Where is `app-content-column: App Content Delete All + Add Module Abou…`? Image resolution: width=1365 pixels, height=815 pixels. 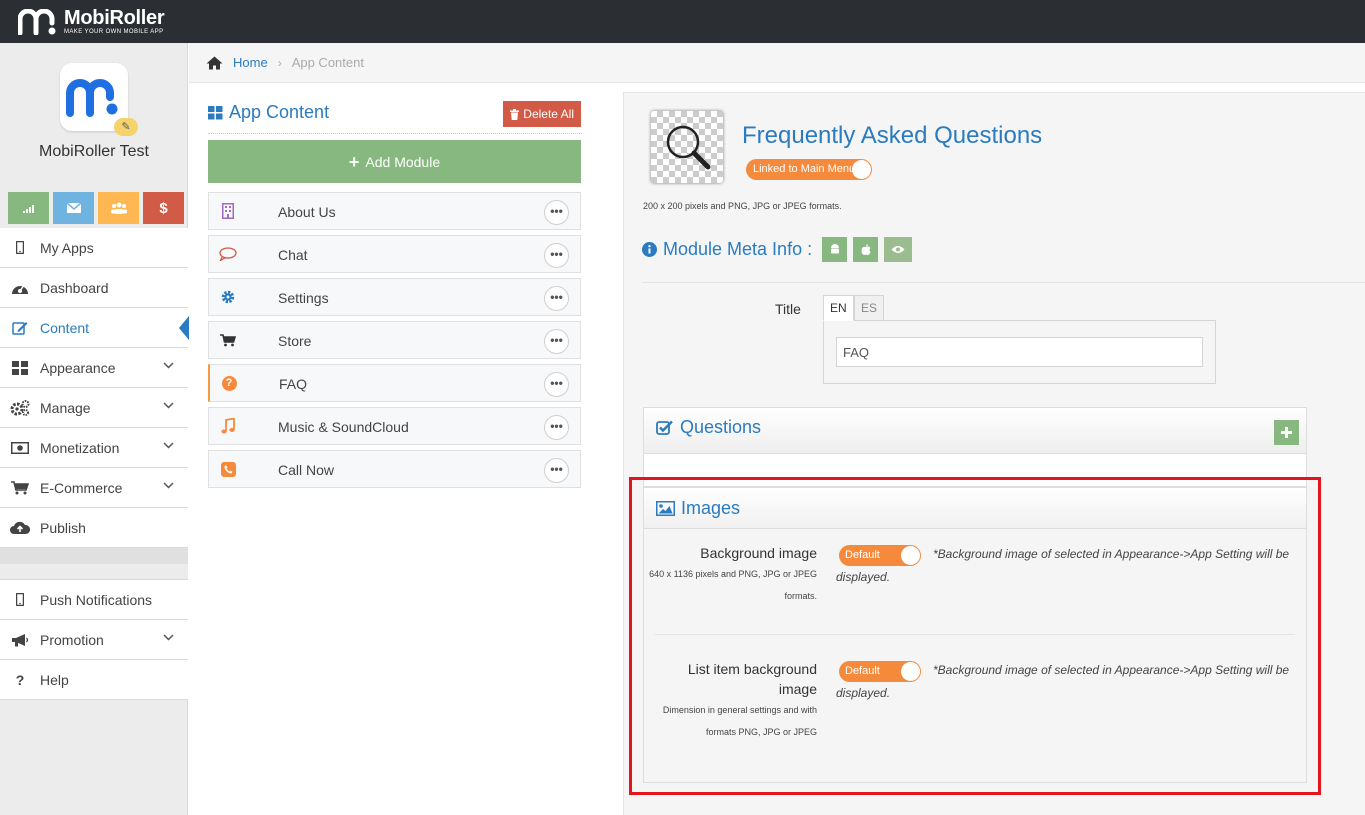 app-content-column: App Content Delete All + Add Module Abou… is located at coordinates (395, 286).